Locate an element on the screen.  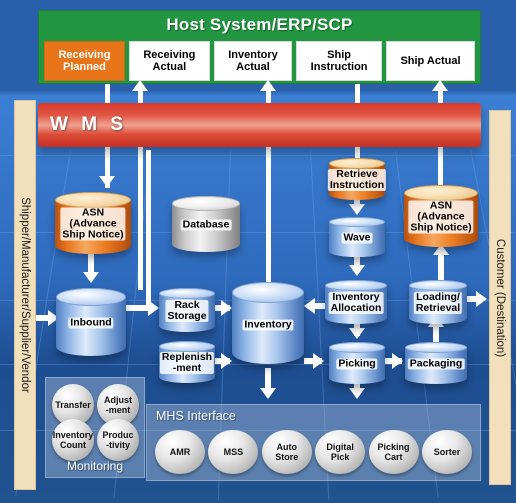
arrowhead-allocation-to-picking is located at coordinates (357, 333).